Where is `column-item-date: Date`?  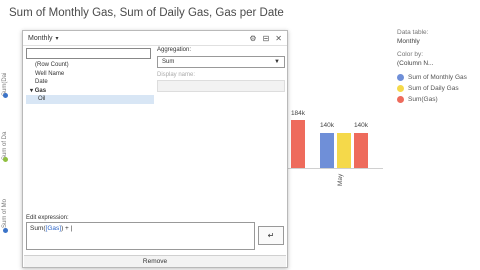 column-item-date: Date is located at coordinates (90, 82).